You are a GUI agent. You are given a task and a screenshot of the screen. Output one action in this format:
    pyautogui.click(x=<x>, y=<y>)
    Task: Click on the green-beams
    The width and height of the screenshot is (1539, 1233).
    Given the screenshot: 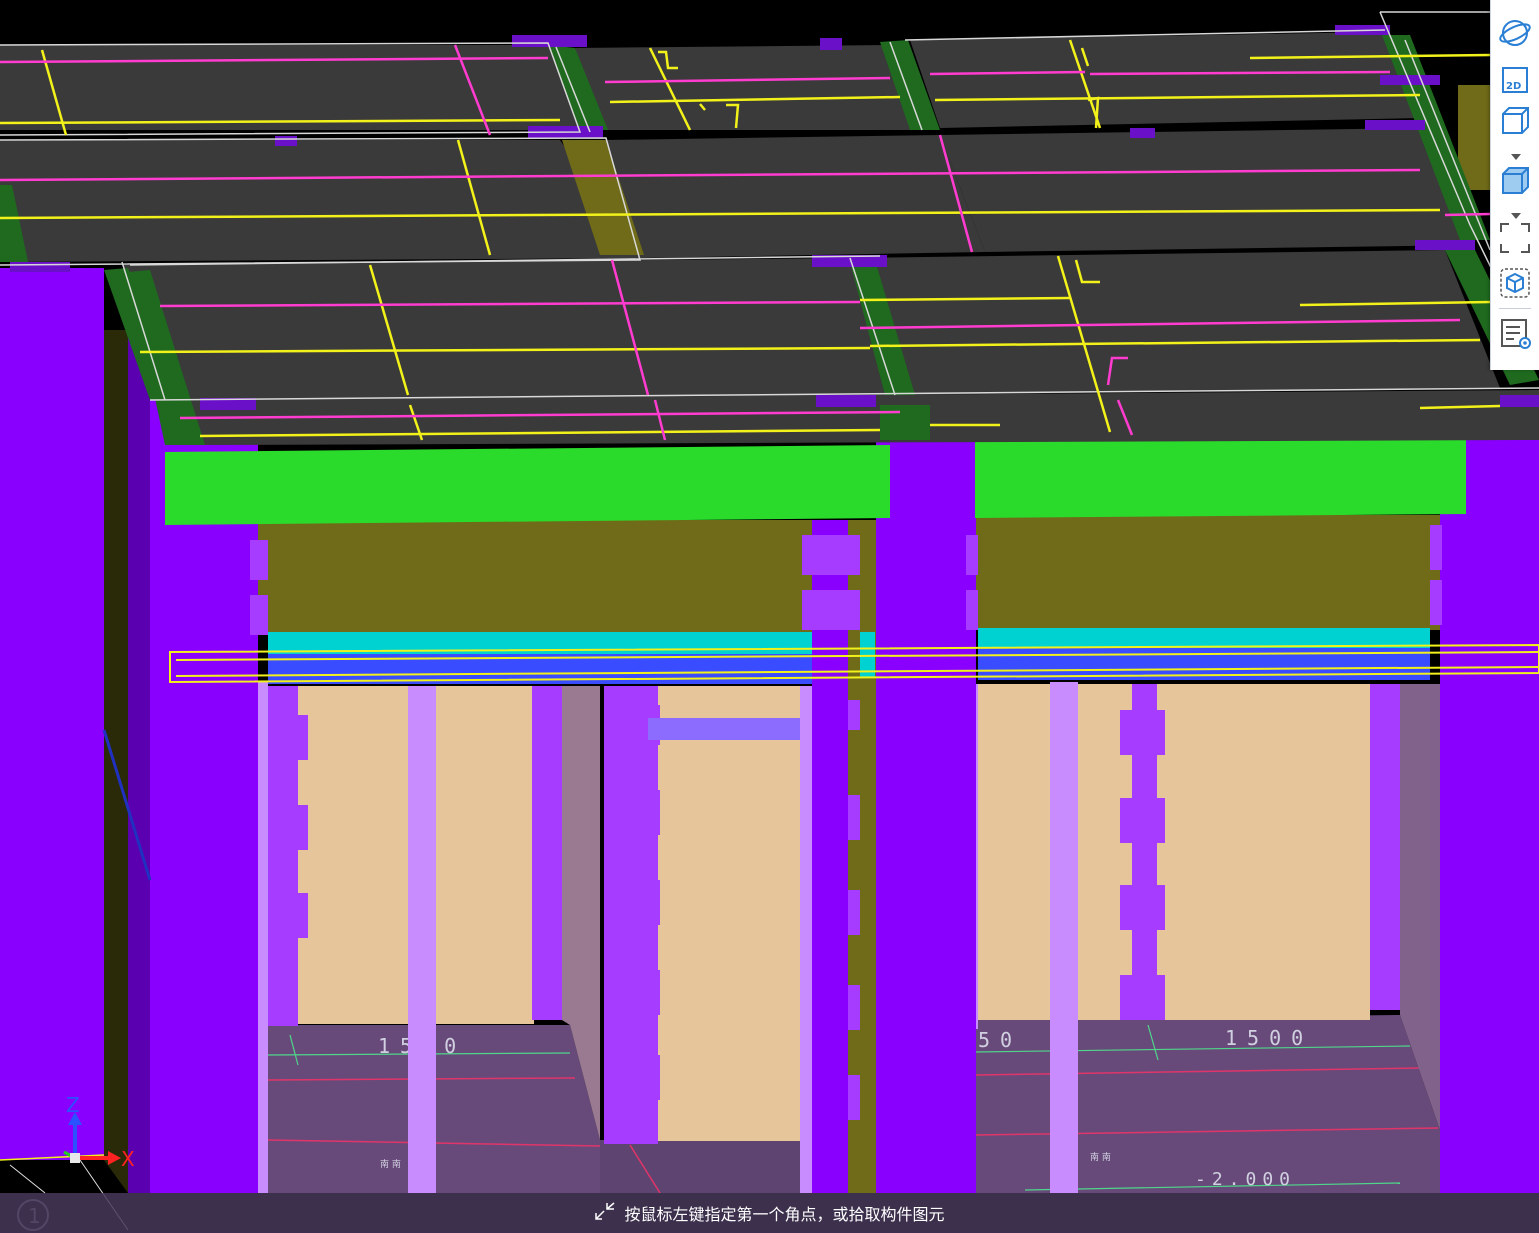 What is the action you would take?
    pyautogui.click(x=815, y=482)
    